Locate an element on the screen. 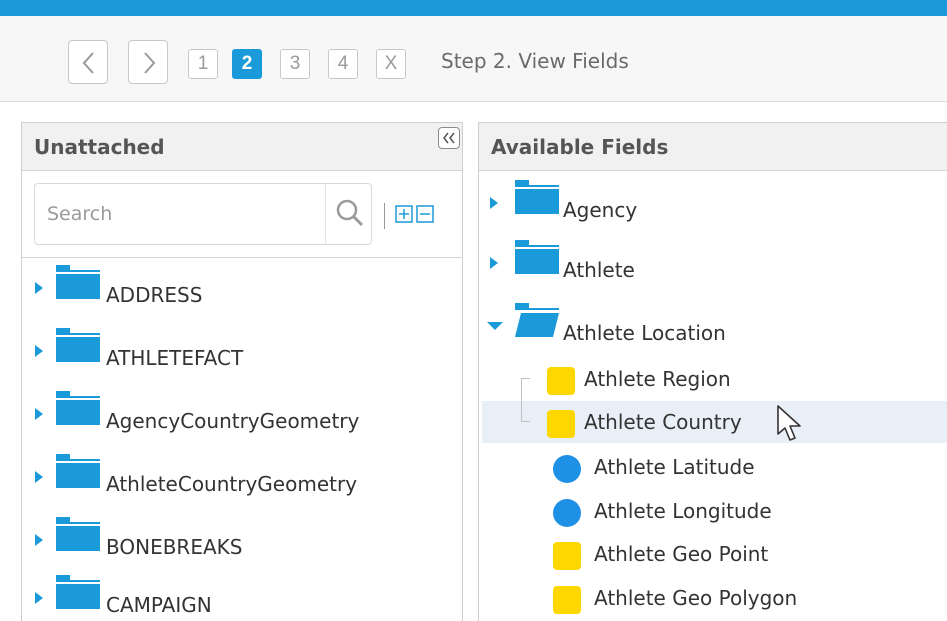 The height and width of the screenshot is (621, 947). chevron-right-icon is located at coordinates (150, 63).